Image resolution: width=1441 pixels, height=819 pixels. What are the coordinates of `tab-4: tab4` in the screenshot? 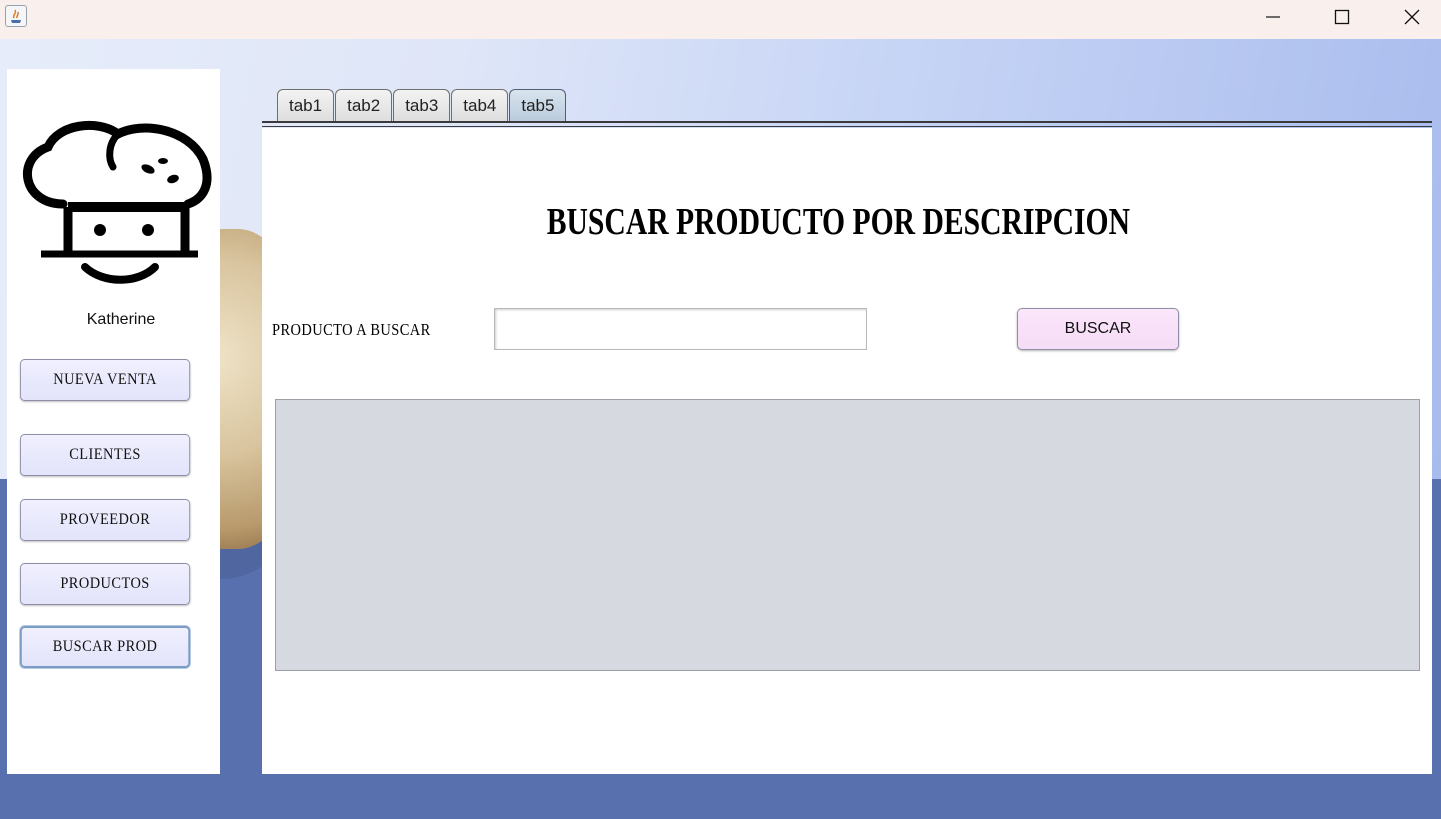 It's located at (480, 105).